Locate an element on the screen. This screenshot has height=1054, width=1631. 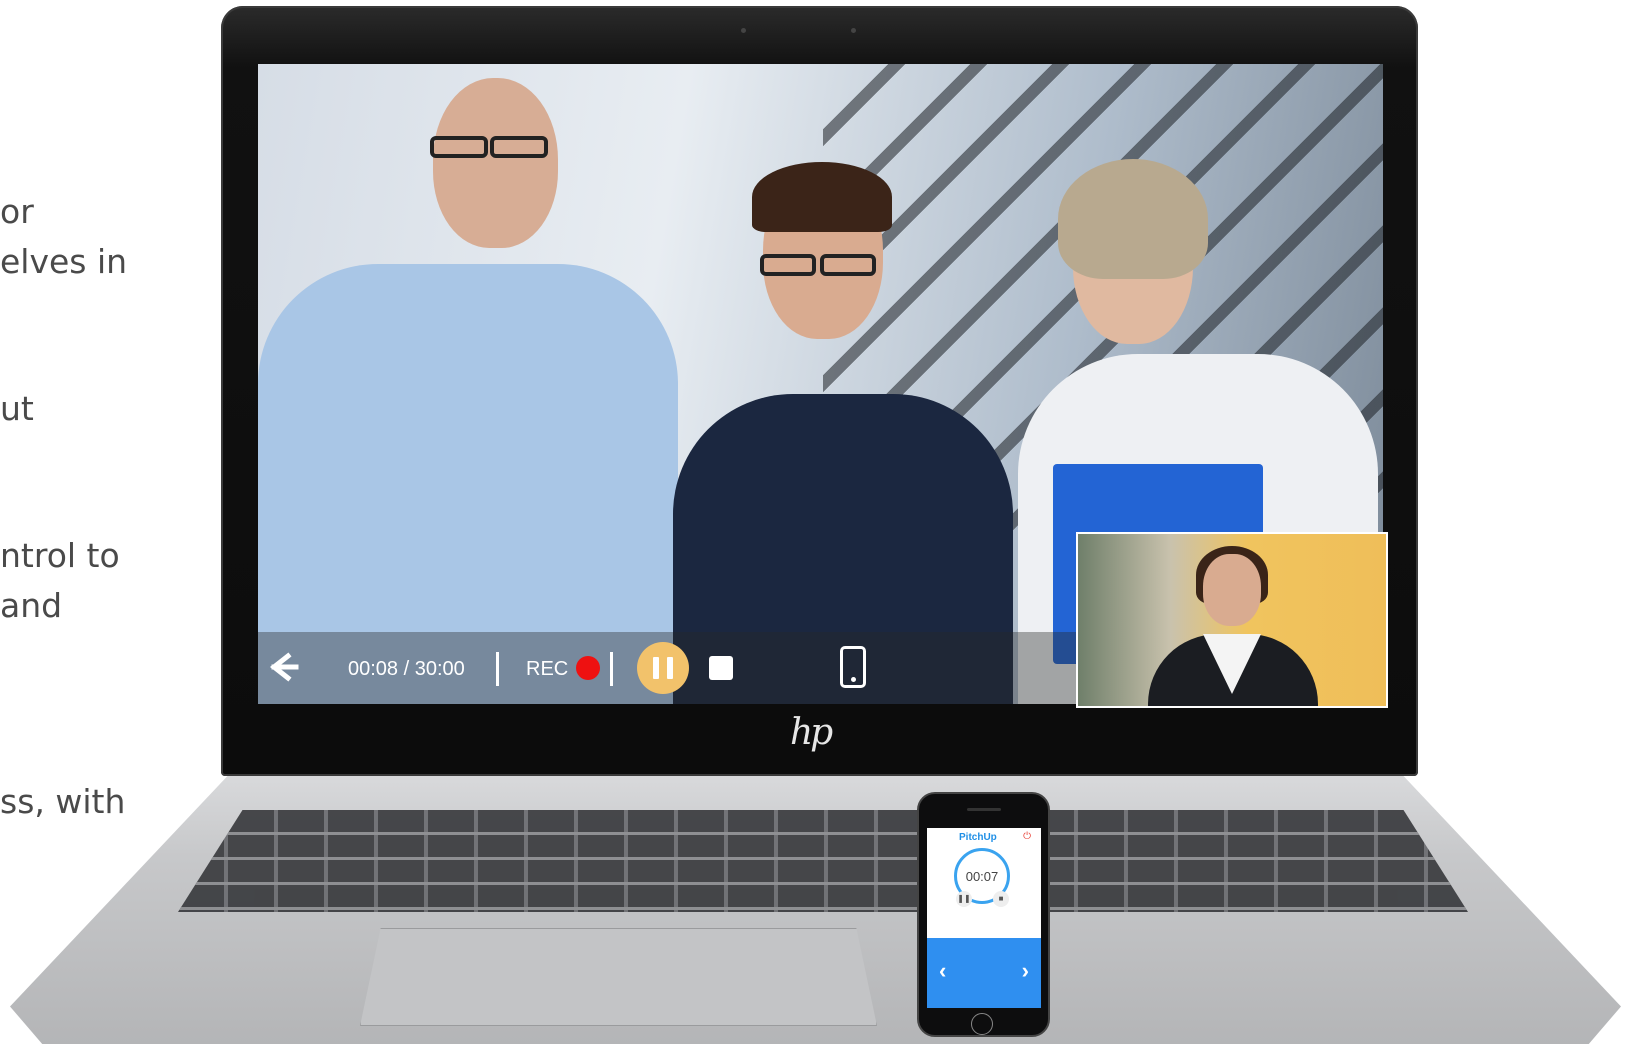
pip-face is located at coordinates (1232, 590).